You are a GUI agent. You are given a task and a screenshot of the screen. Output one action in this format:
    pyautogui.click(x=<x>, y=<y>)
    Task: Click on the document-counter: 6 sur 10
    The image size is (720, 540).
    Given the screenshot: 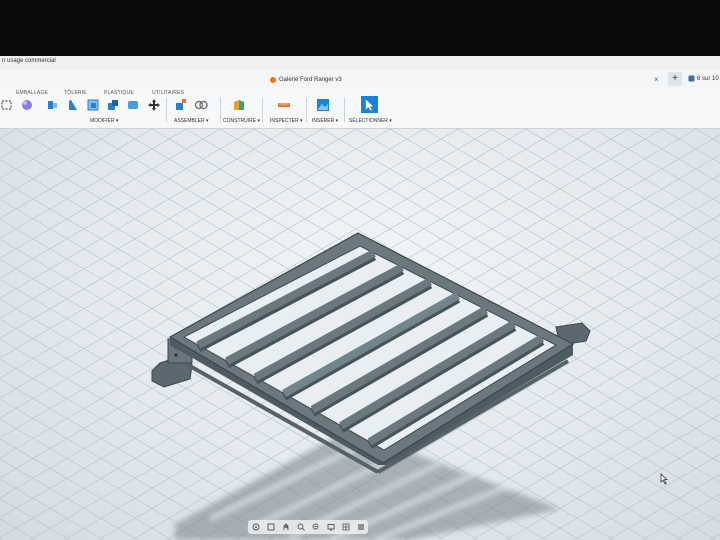 What is the action you would take?
    pyautogui.click(x=703, y=78)
    